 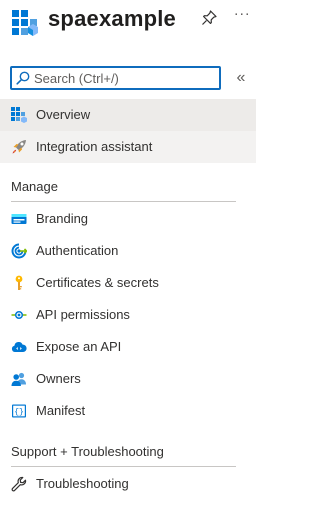 I want to click on nav-item-label: Branding, so click(x=62, y=218).